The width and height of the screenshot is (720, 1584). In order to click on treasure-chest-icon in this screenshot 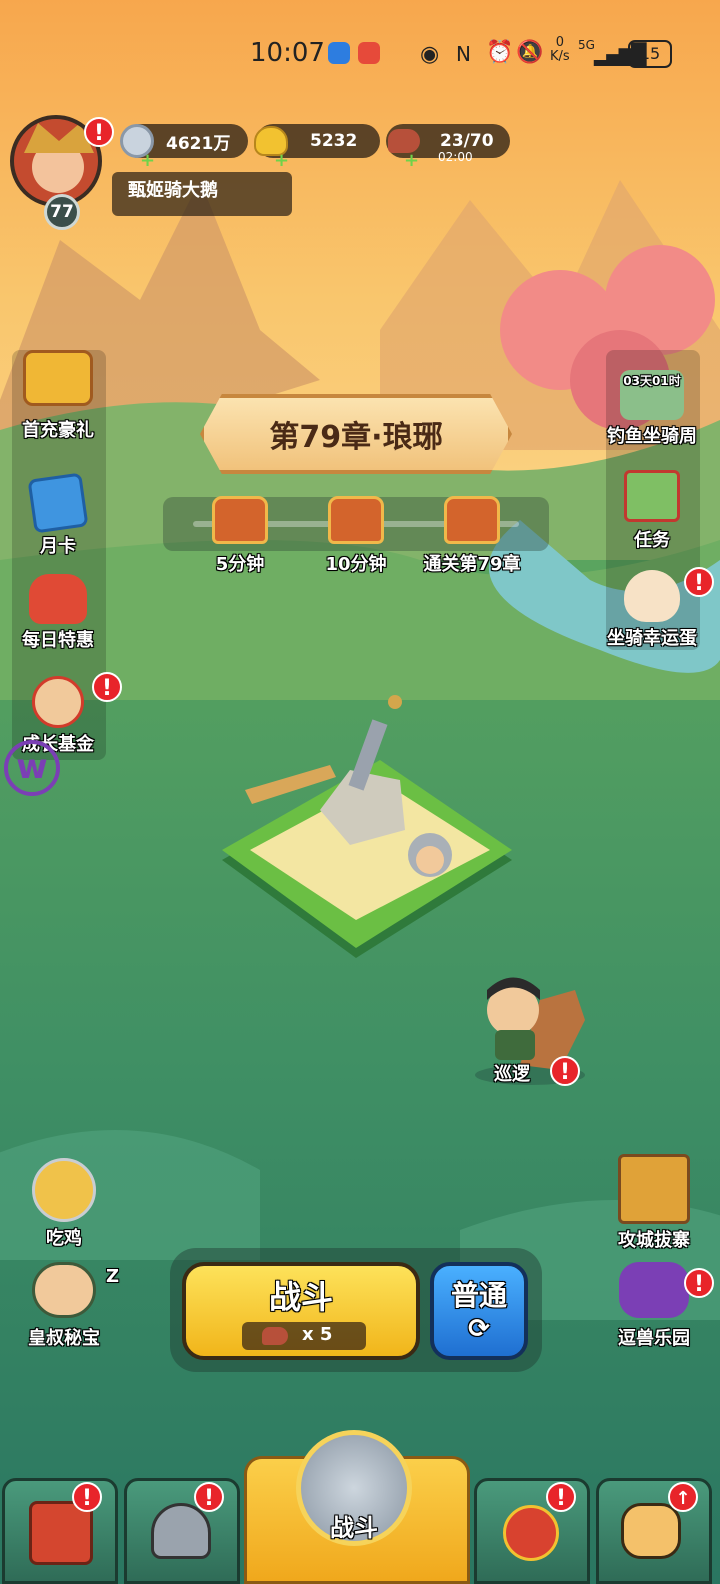, I will do `click(58, 378)`.